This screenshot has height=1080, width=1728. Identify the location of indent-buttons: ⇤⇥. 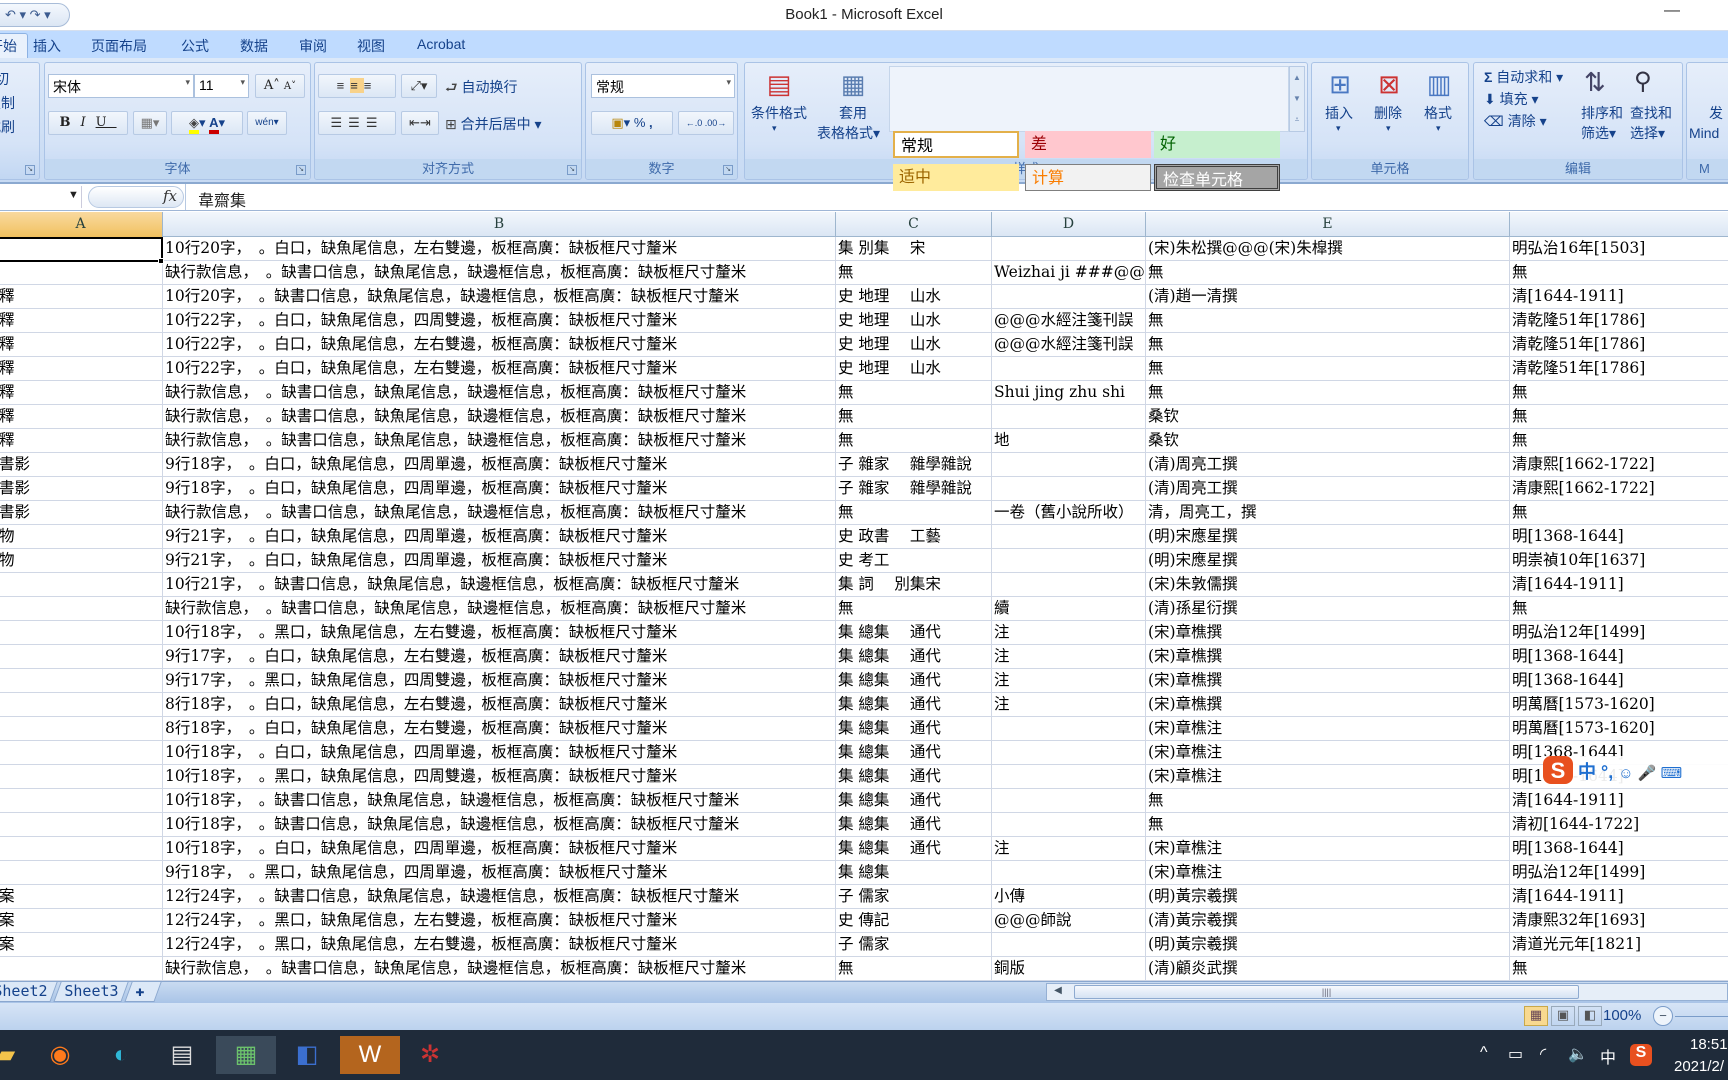
(420, 123).